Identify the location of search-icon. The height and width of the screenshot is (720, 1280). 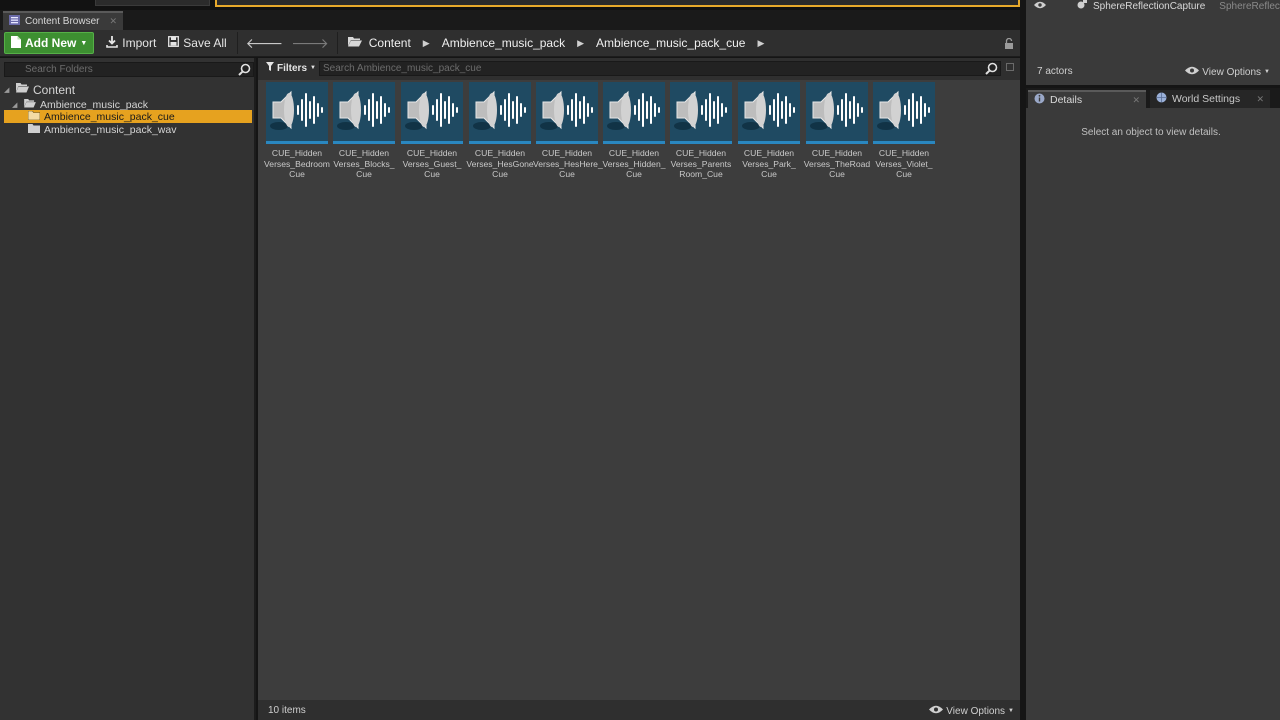
(244, 71).